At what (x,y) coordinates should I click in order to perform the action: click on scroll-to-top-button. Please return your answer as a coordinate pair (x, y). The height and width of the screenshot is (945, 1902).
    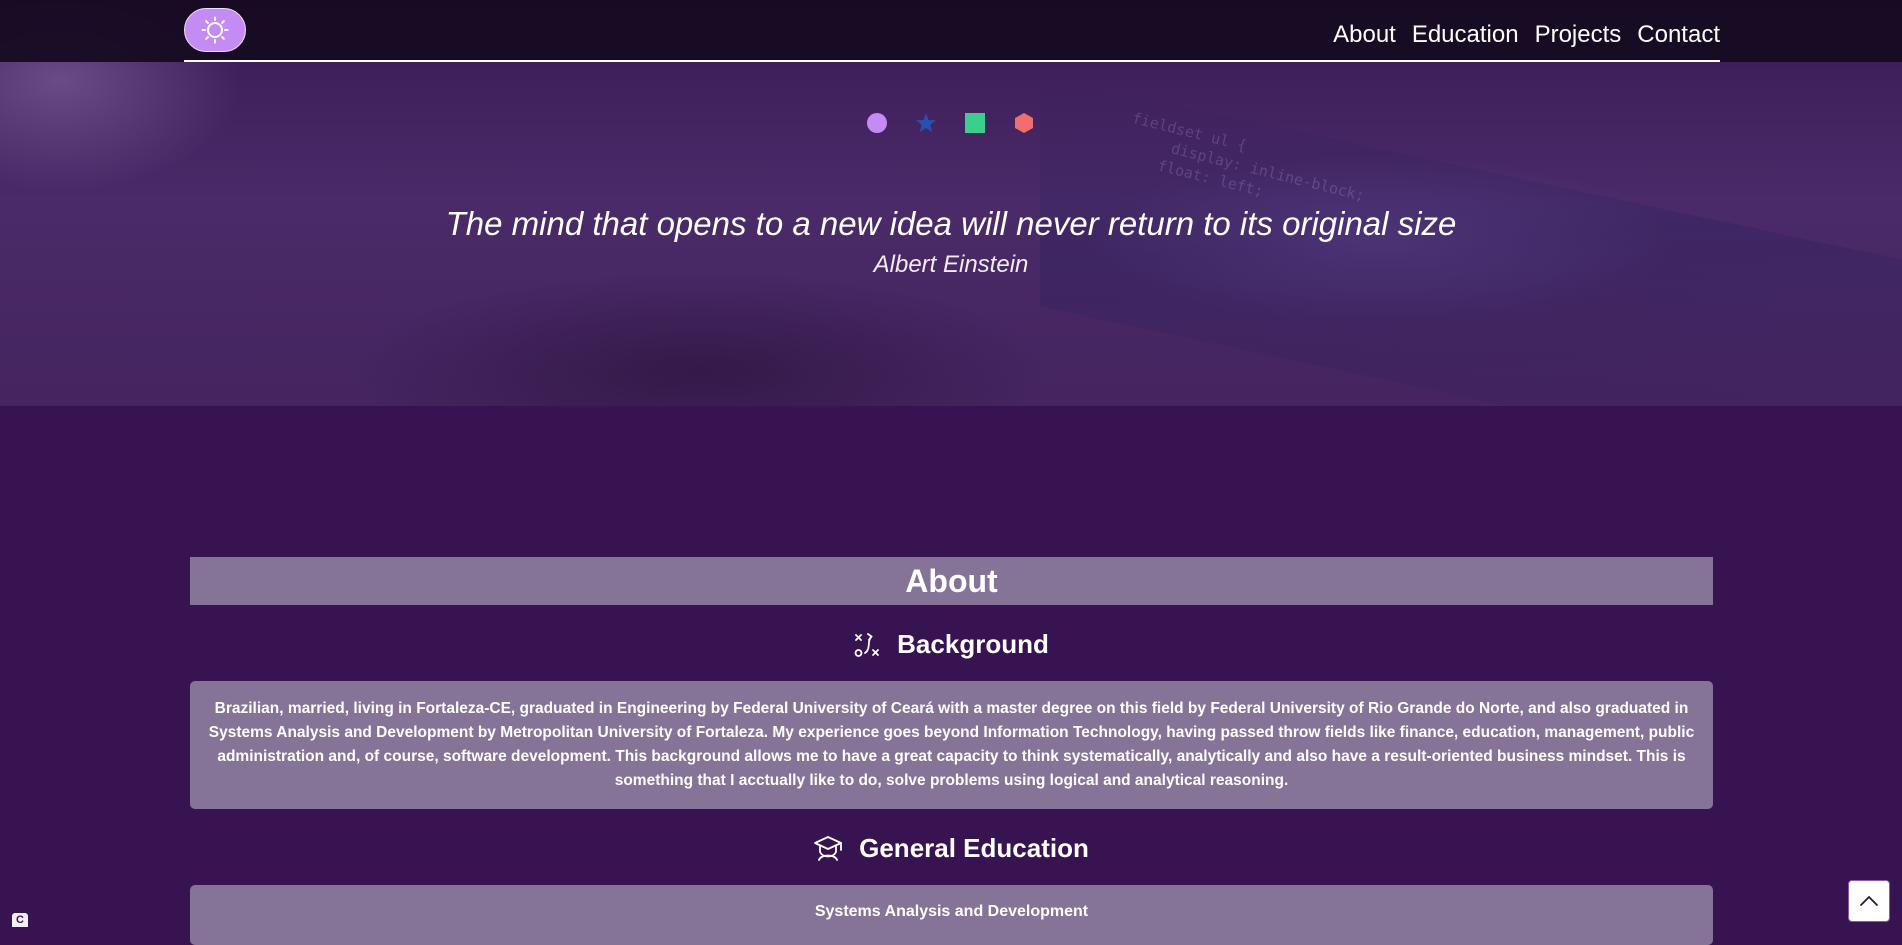
    Looking at the image, I should click on (1869, 901).